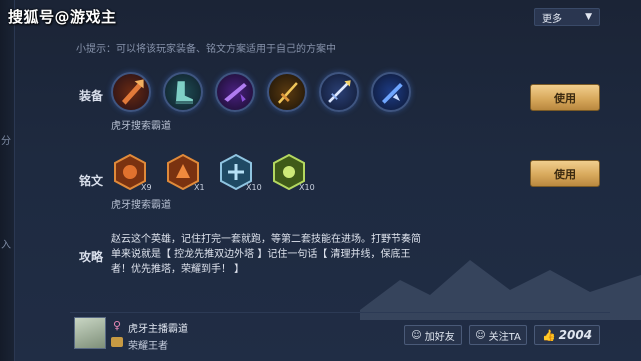 This screenshot has width=641, height=361. I want to click on female-icon: ♀, so click(117, 325).